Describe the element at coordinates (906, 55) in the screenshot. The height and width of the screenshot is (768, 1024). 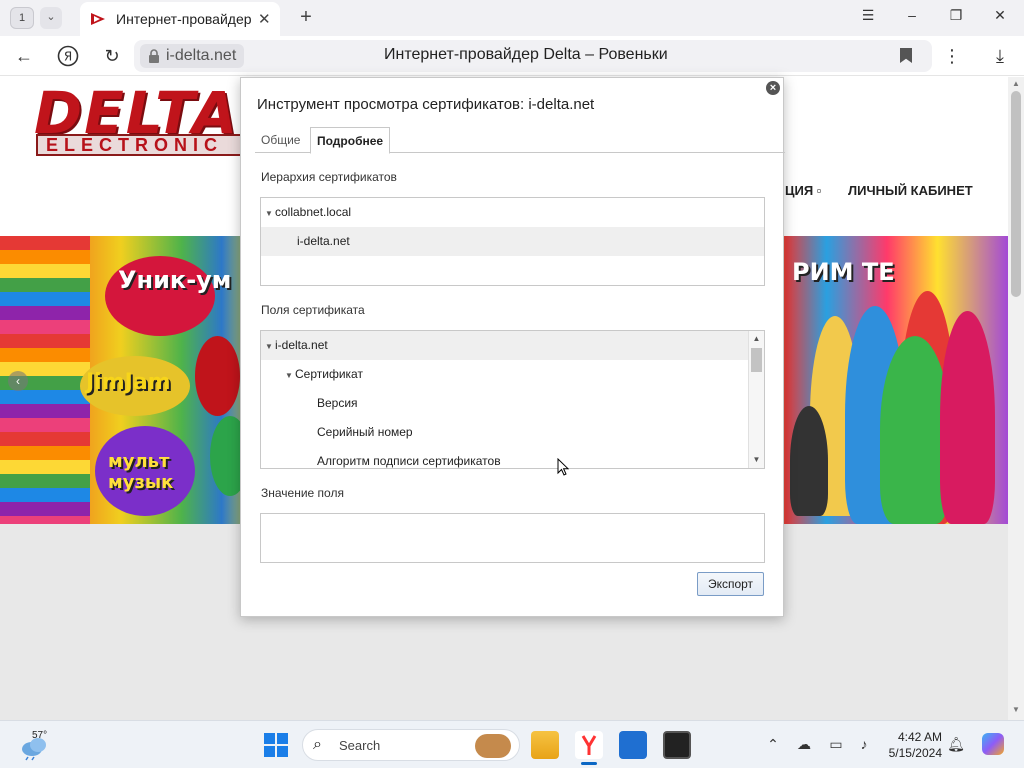
I see `bookmark-icon` at that location.